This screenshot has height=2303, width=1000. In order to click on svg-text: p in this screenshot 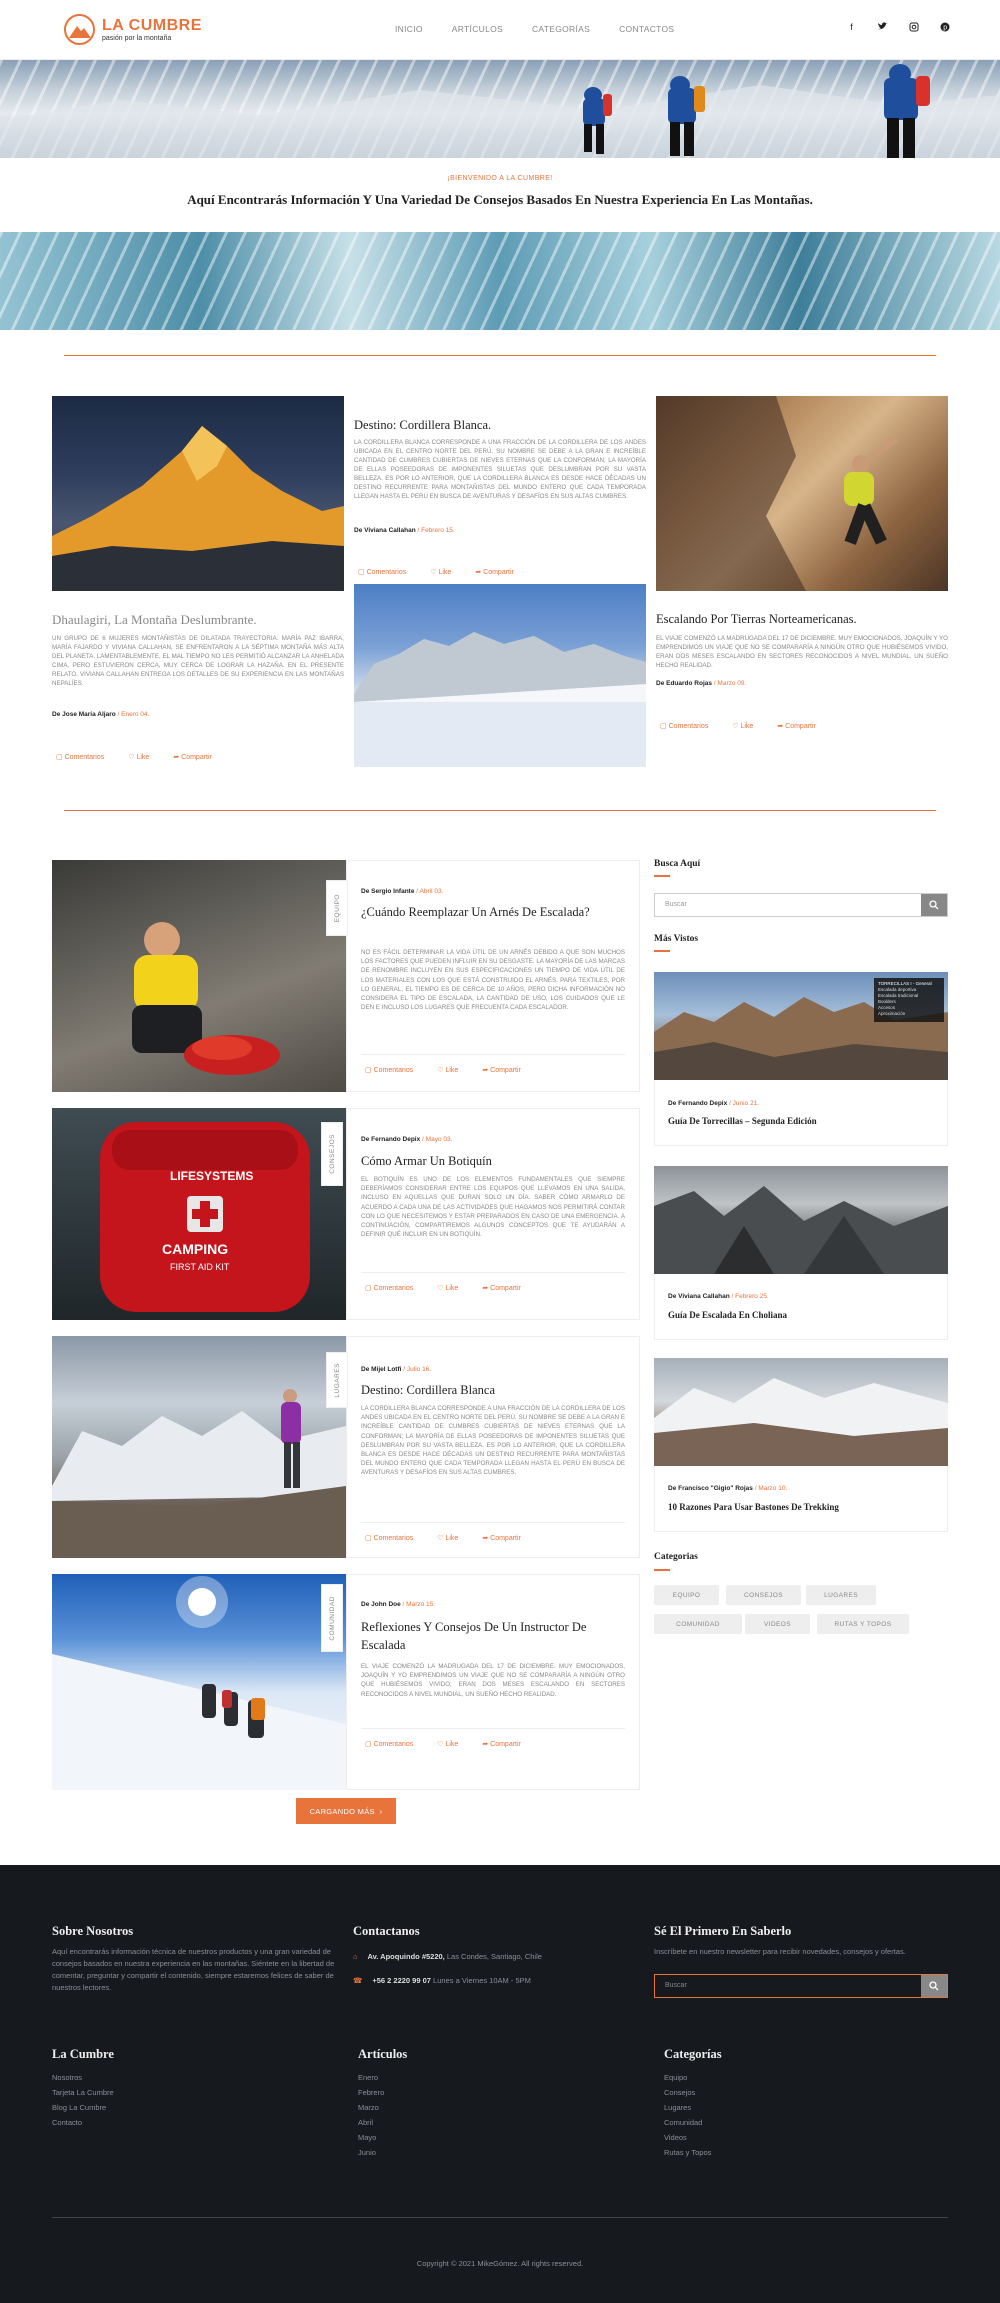, I will do `click(945, 27)`.